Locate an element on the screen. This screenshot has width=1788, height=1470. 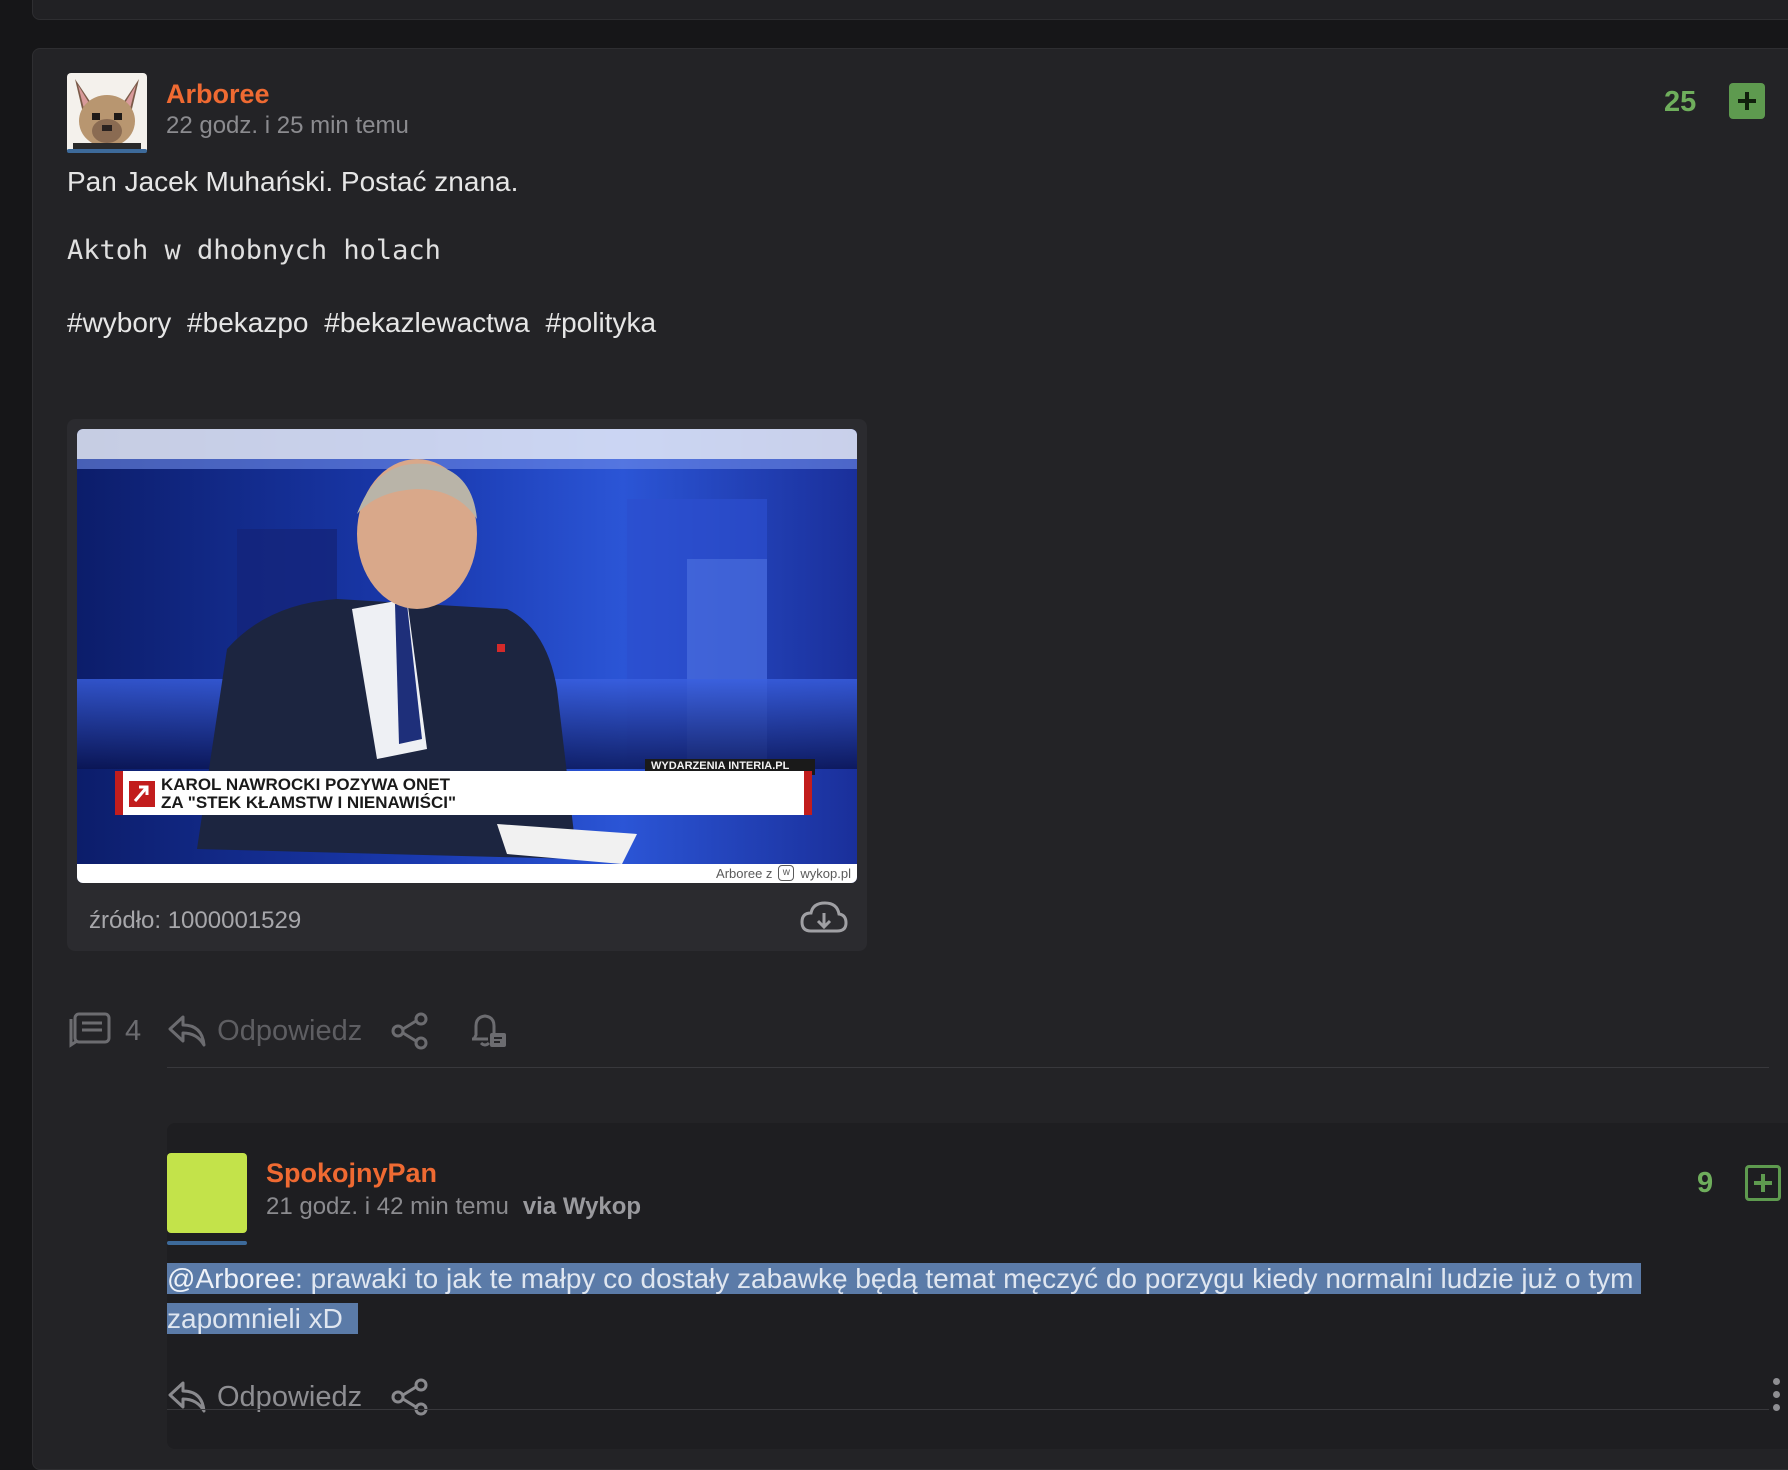
reply-time: 21 godz. i 42 min temu is located at coordinates (387, 1206).